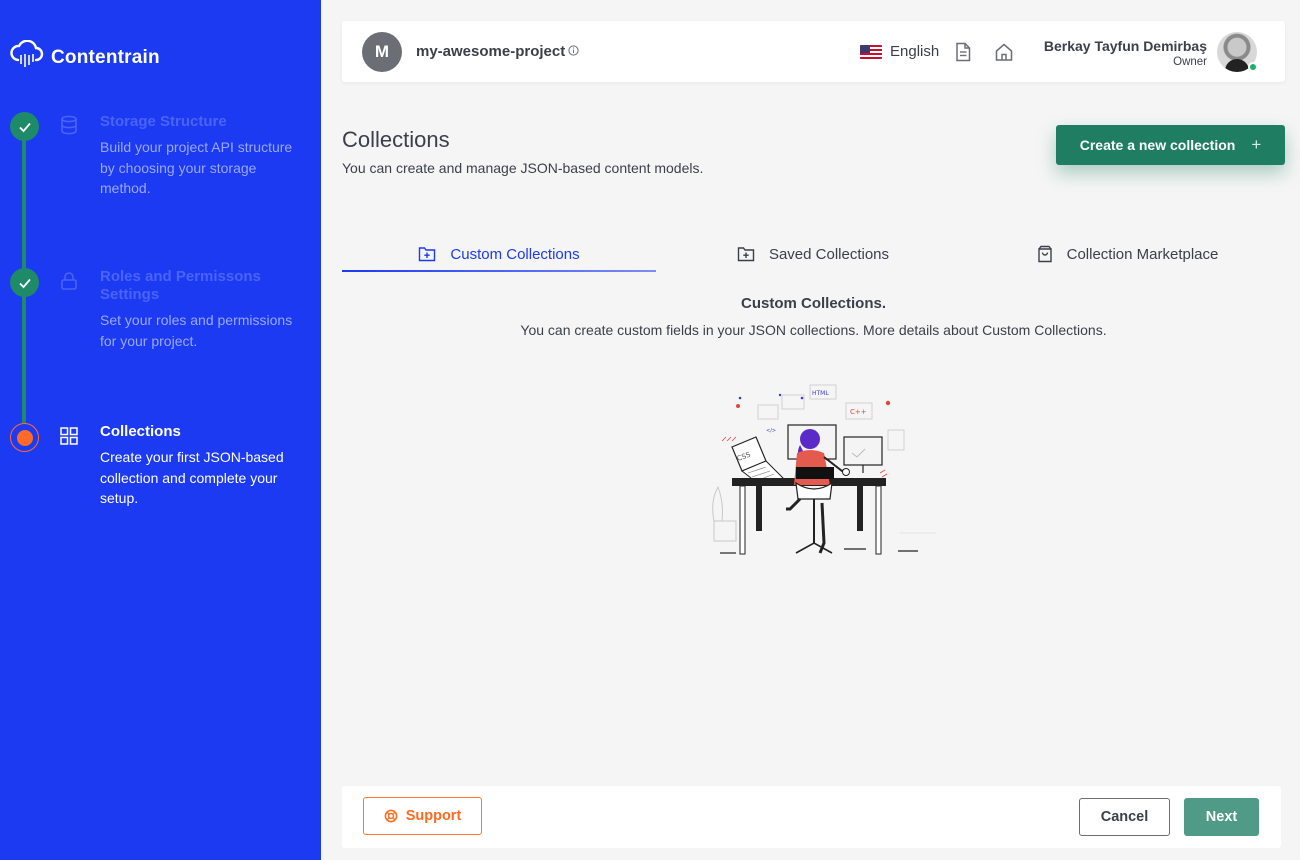 The height and width of the screenshot is (860, 1300). Describe the element at coordinates (391, 816) in the screenshot. I see `lifebuoy-icon` at that location.